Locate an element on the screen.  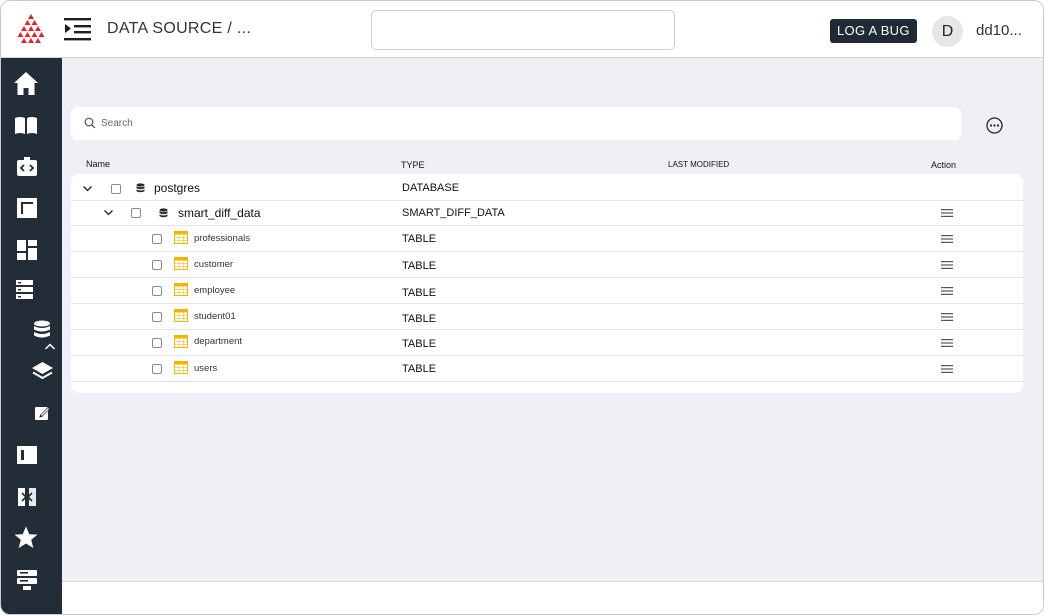
row-name: smart_diff_data is located at coordinates (219, 213).